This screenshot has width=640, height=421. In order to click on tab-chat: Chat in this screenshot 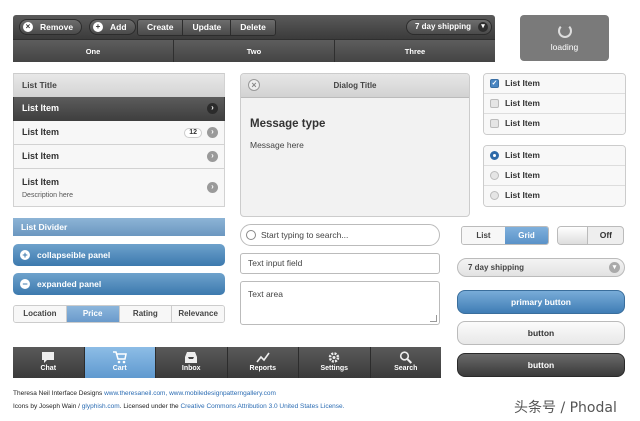, I will do `click(49, 362)`.